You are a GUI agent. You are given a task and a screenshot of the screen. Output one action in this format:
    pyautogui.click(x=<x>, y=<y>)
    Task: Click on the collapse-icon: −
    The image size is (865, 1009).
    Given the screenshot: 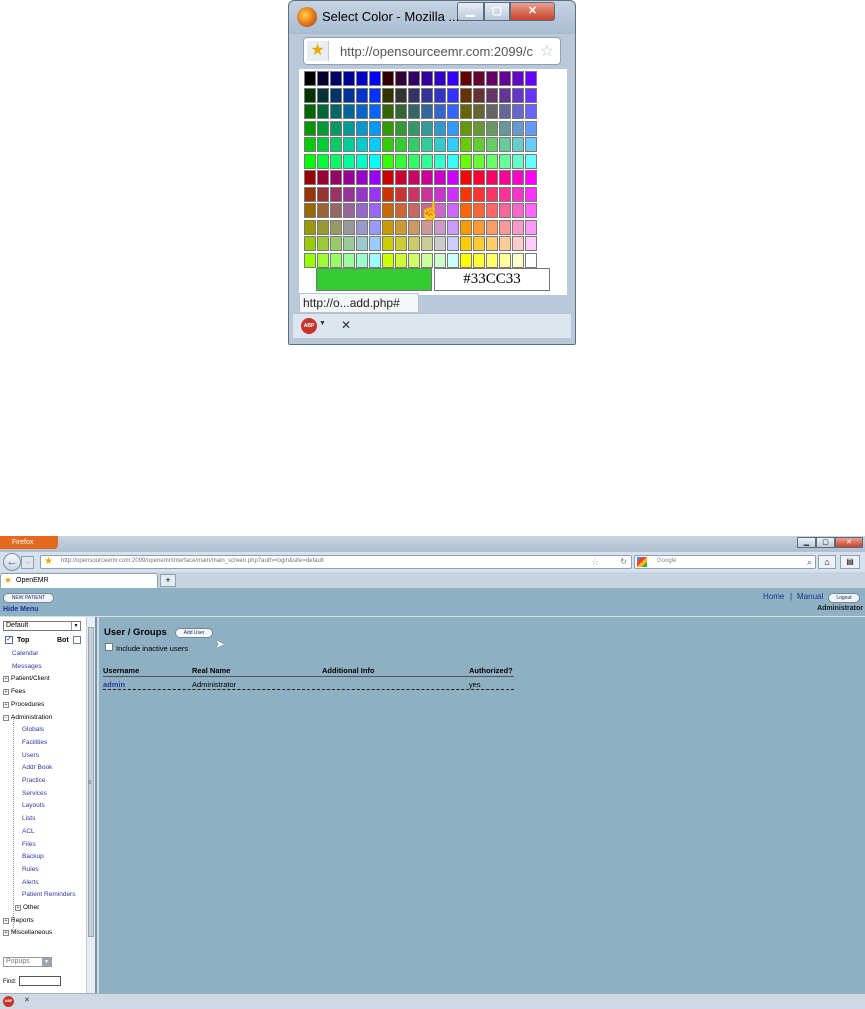 What is the action you would take?
    pyautogui.click(x=6, y=717)
    